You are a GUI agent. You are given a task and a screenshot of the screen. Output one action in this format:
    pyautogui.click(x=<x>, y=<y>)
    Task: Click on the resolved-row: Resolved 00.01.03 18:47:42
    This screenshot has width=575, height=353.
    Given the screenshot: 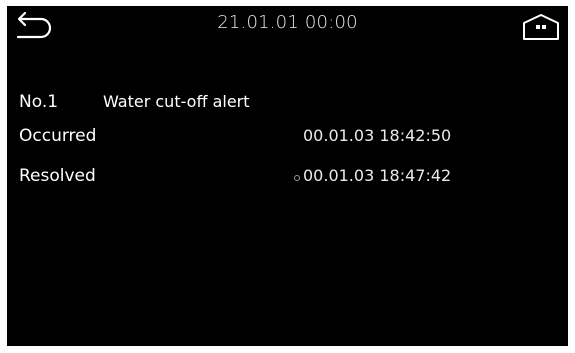 What is the action you would take?
    pyautogui.click(x=293, y=179)
    